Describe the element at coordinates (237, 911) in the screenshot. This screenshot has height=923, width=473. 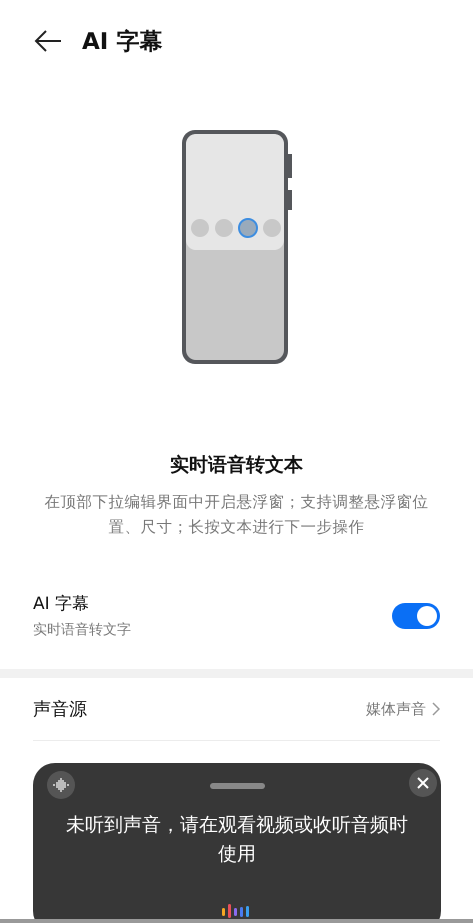
I see `voice-bars-icon` at that location.